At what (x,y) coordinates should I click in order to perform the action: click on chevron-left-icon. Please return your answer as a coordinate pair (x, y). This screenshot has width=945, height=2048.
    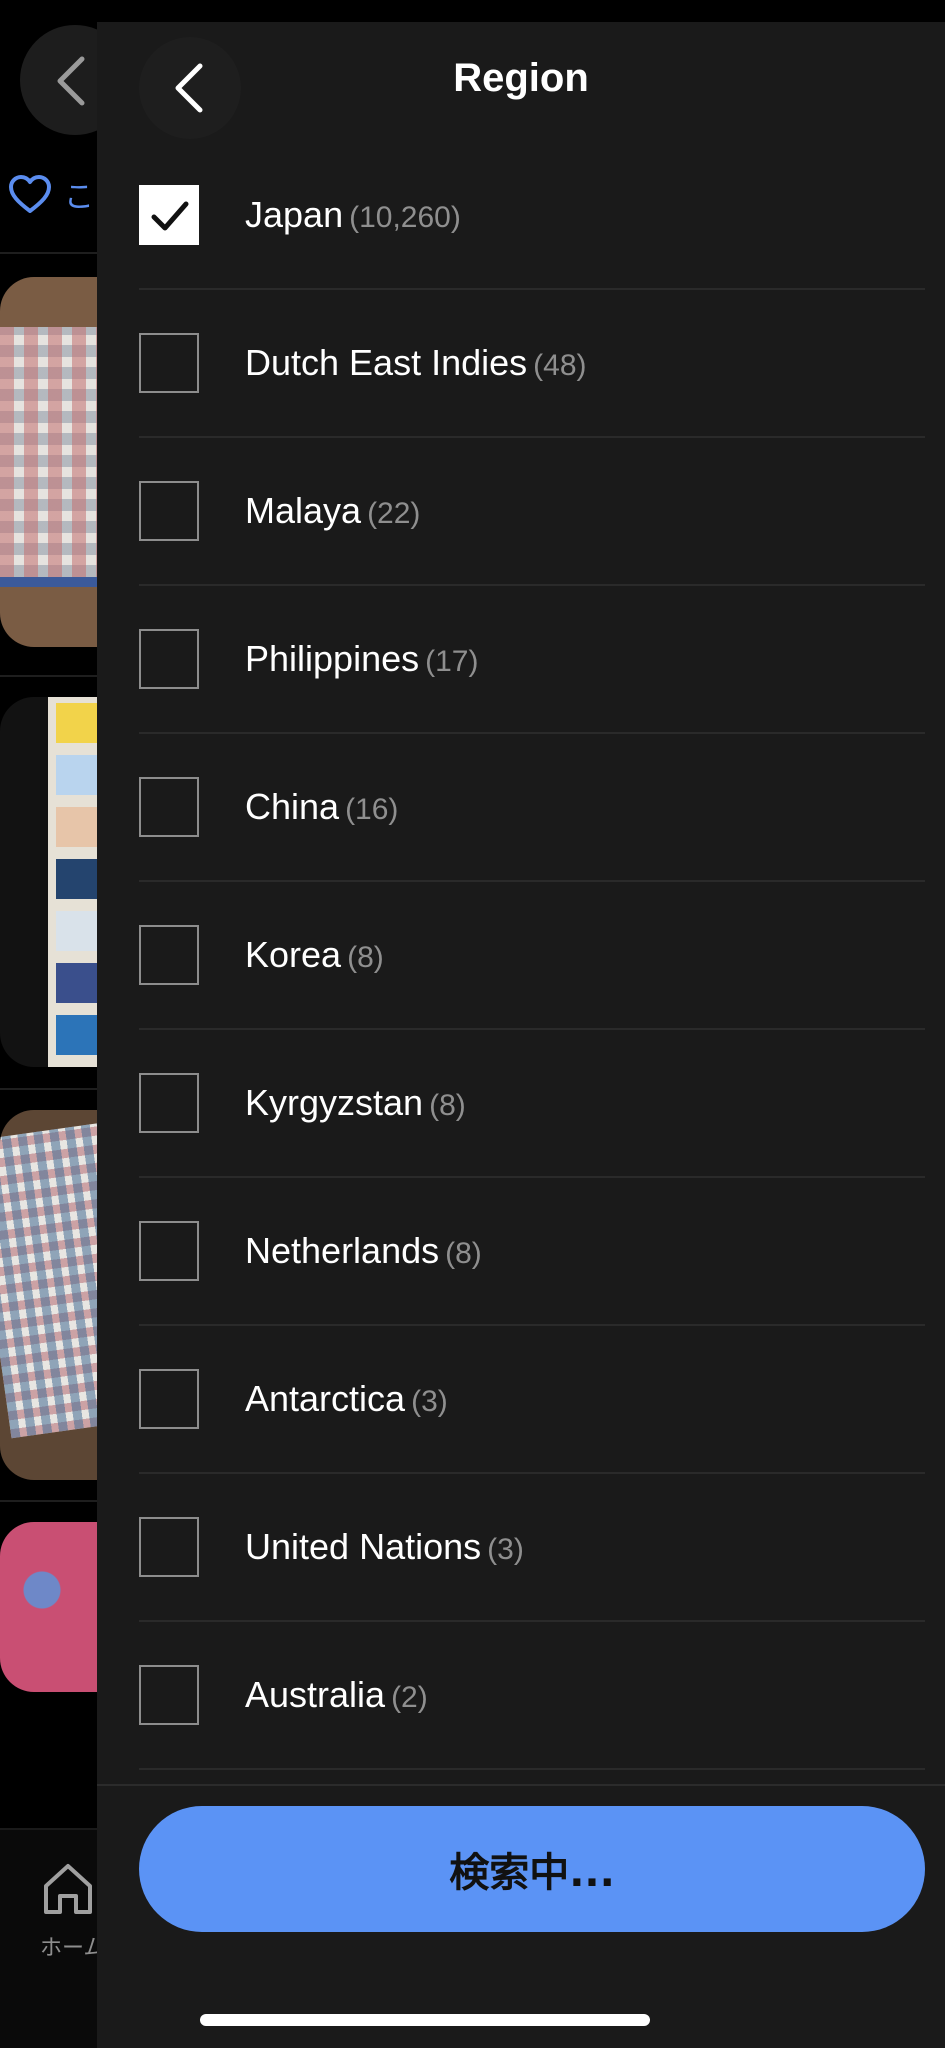
    Looking at the image, I should click on (71, 81).